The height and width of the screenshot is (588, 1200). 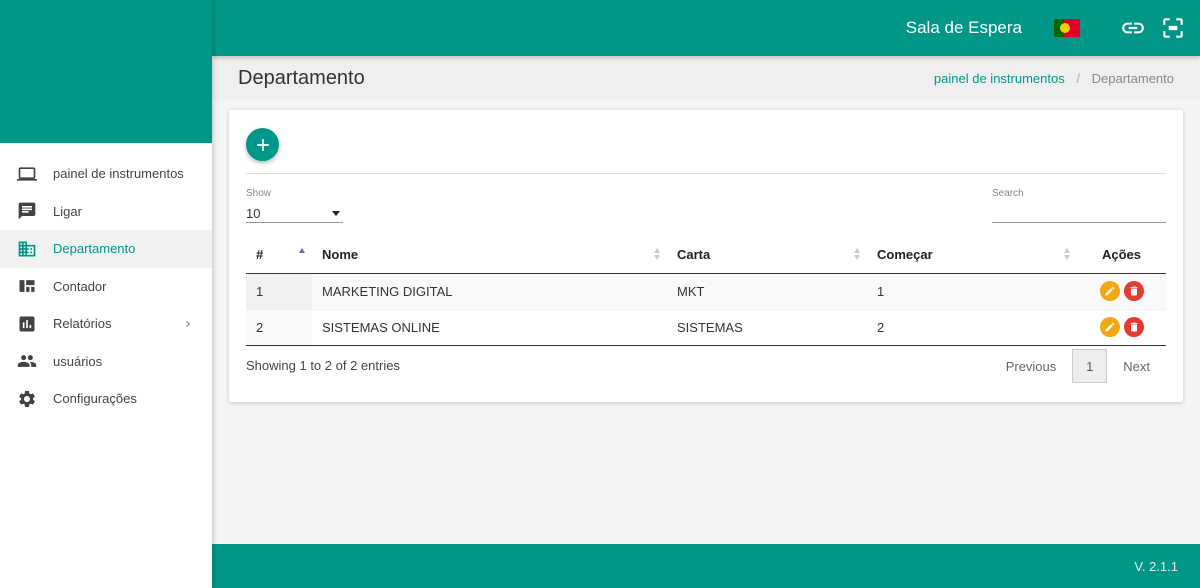 I want to click on table-row: 1 MARKETING DIGITAL MKT 1, so click(x=706, y=291).